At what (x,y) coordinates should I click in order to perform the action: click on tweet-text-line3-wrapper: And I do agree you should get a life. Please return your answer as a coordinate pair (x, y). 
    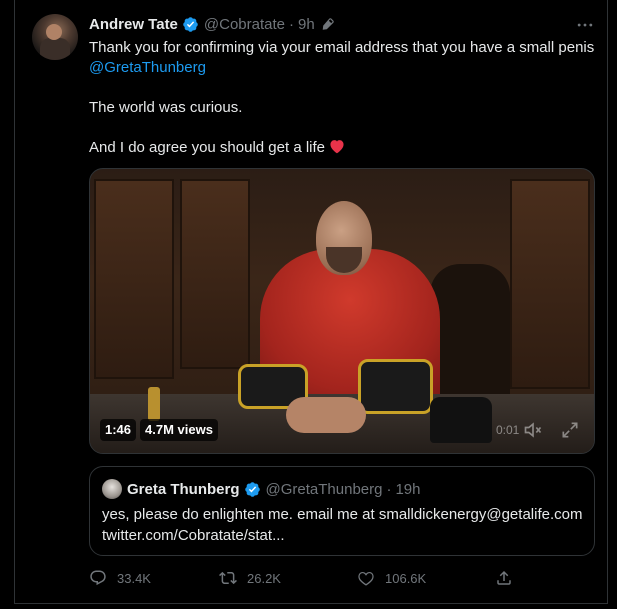
    Looking at the image, I should click on (341, 148).